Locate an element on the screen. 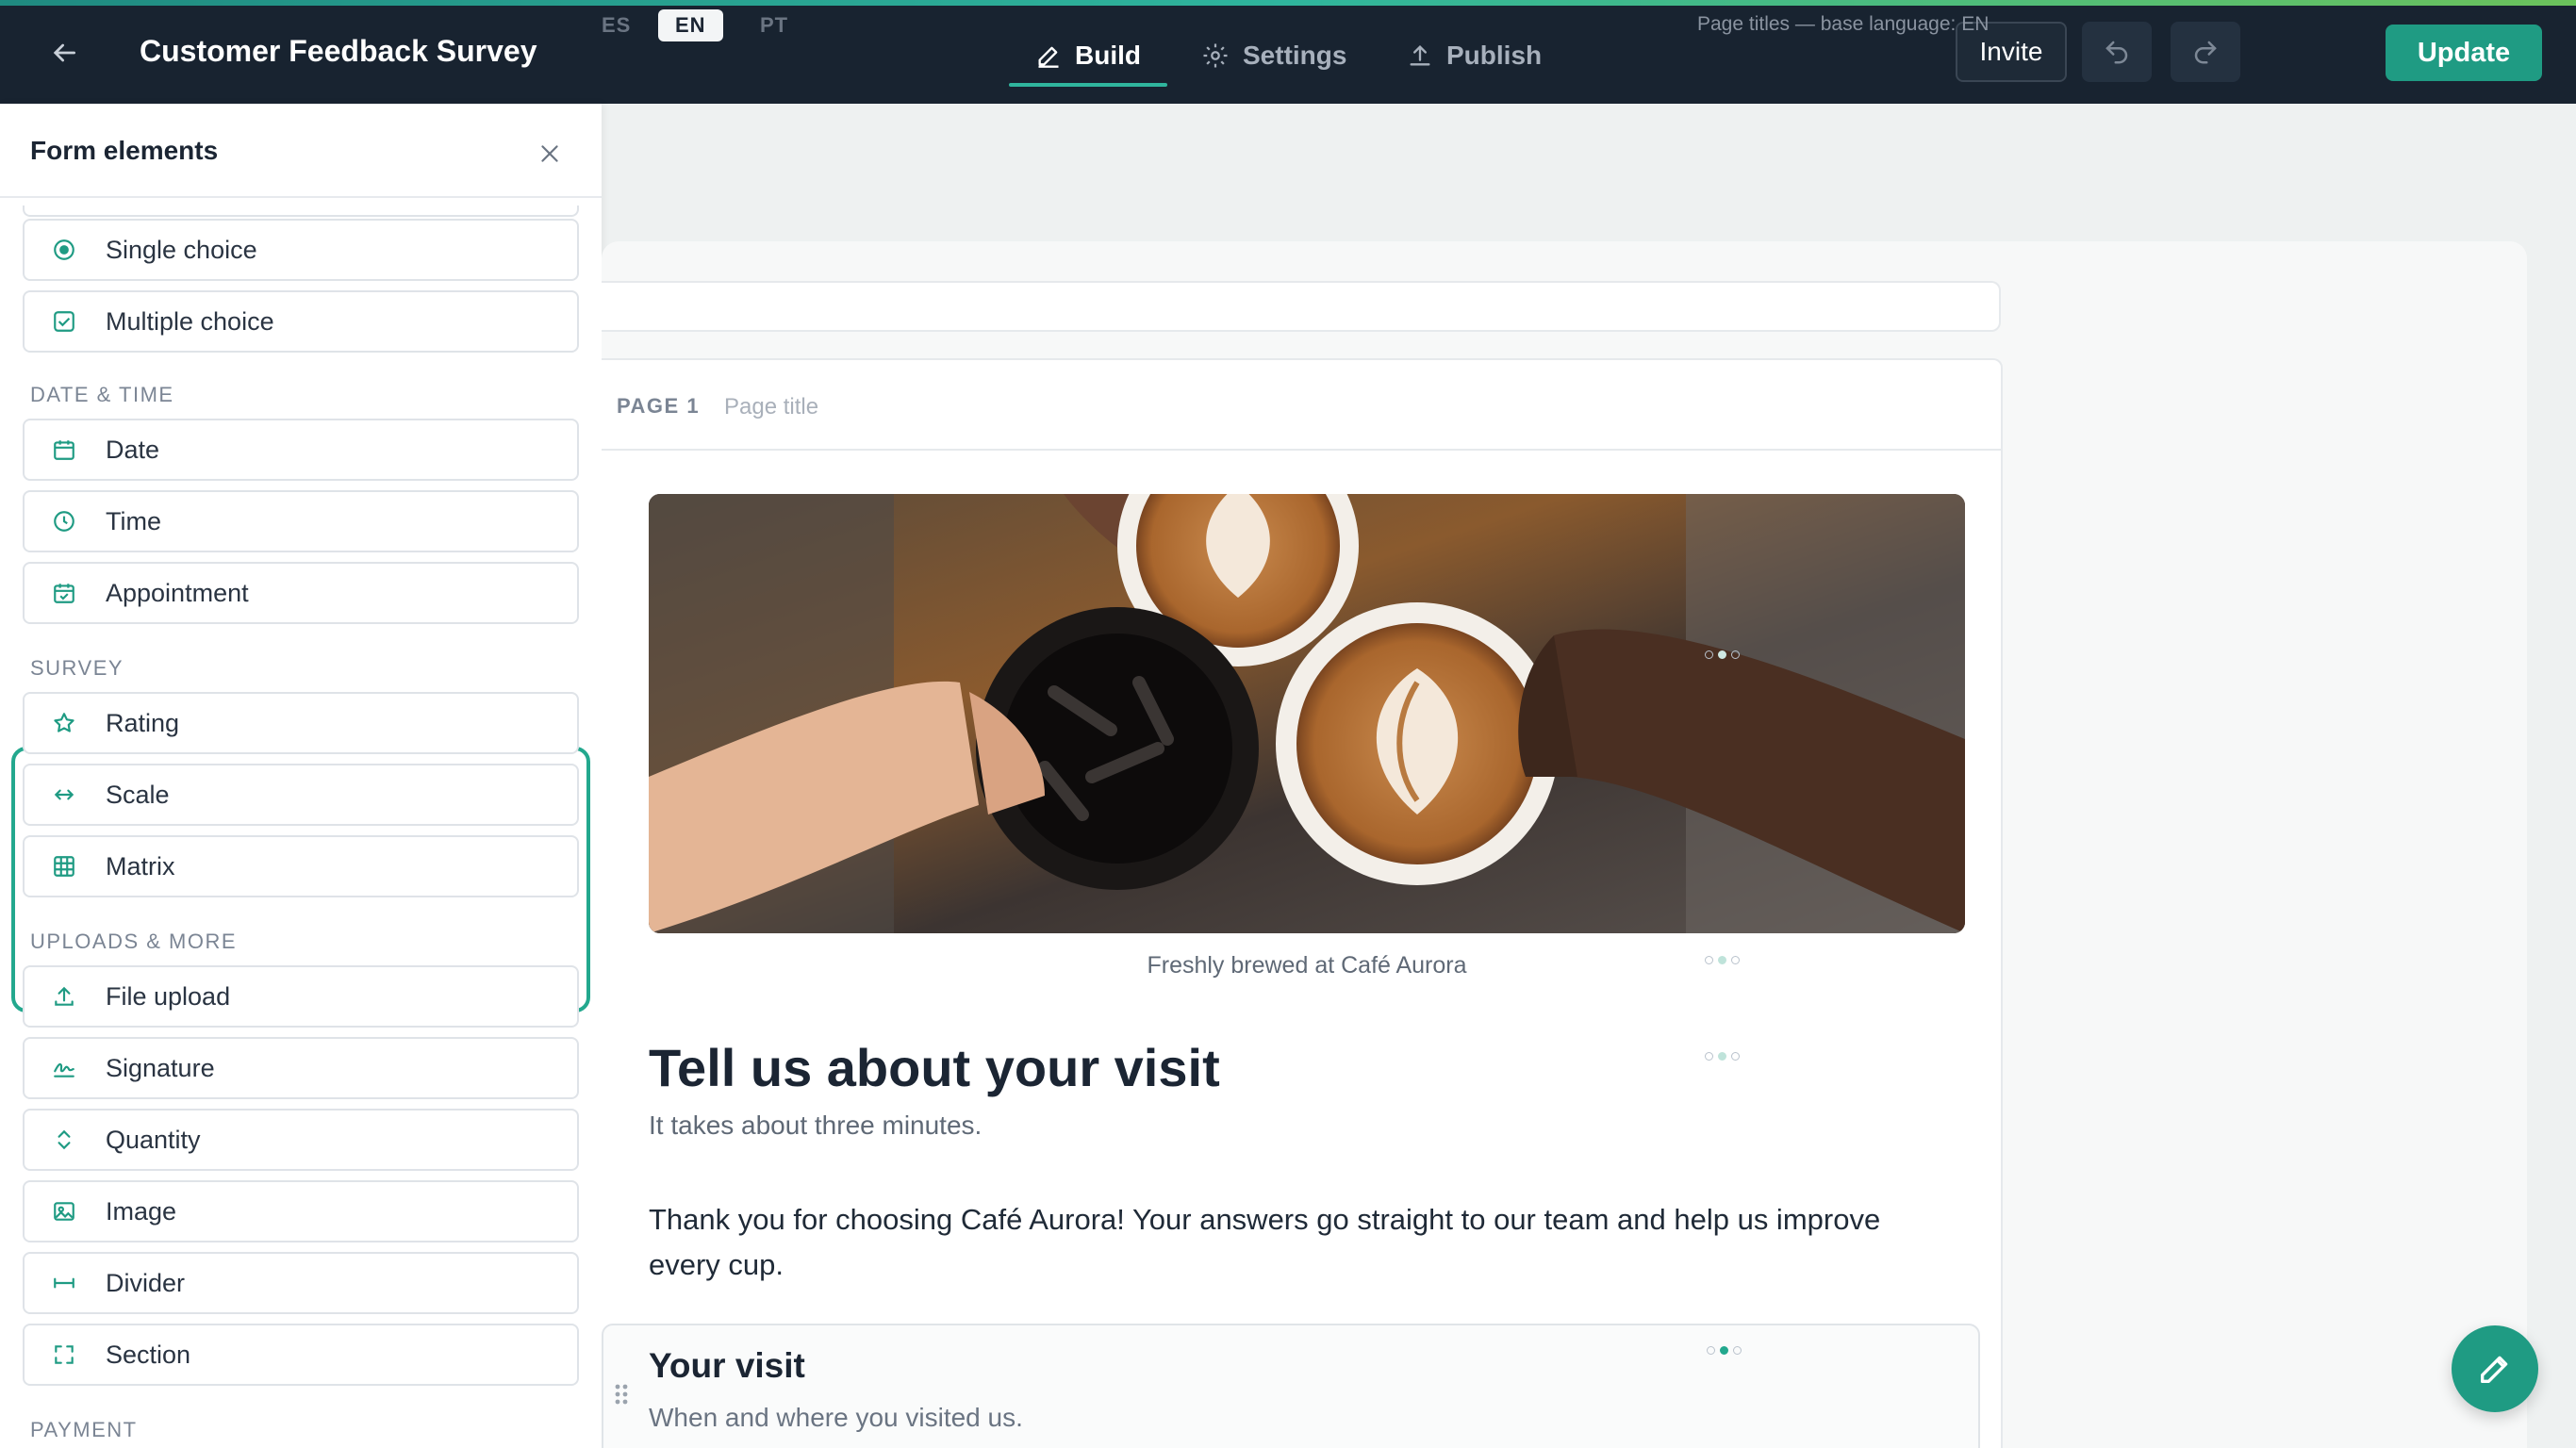 Image resolution: width=2576 pixels, height=1448 pixels. undo-button is located at coordinates (2117, 52).